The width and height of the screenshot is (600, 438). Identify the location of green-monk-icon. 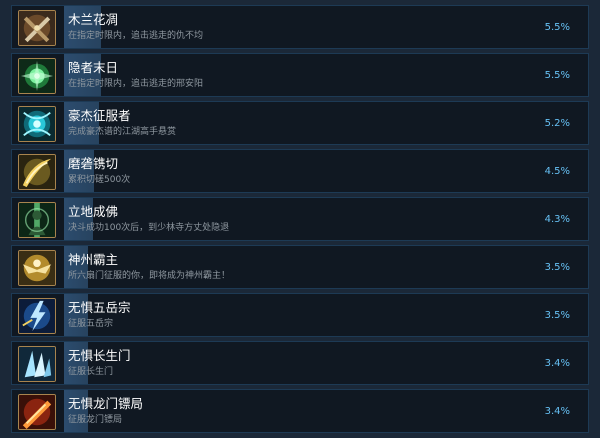
(37, 220).